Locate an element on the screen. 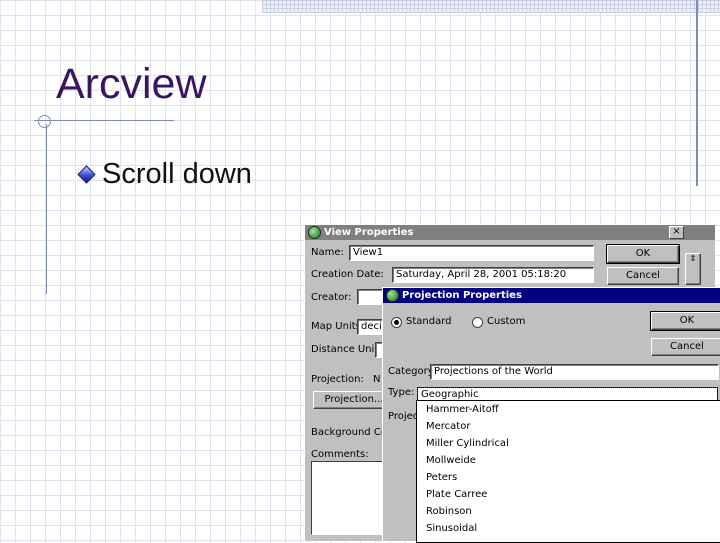 The width and height of the screenshot is (720, 543). standard-radio is located at coordinates (396, 322).